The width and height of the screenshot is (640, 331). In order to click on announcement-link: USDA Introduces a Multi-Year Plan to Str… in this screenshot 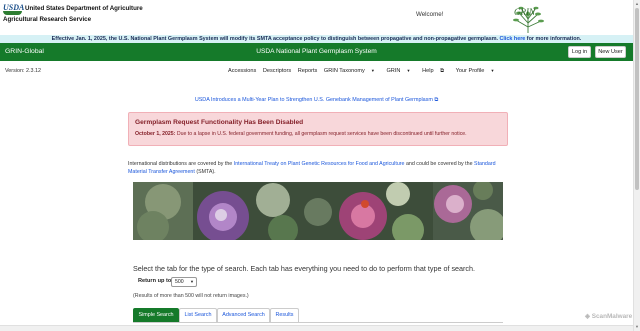, I will do `click(316, 100)`.